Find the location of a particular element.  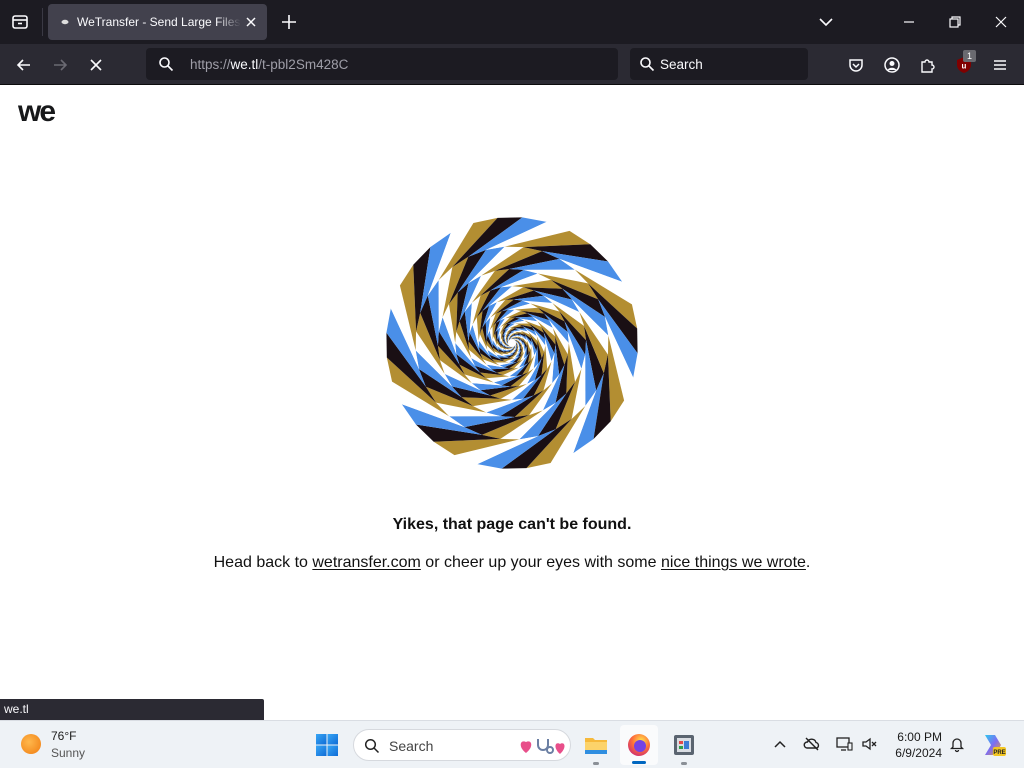

link-status-bar: we.tl is located at coordinates (132, 709).